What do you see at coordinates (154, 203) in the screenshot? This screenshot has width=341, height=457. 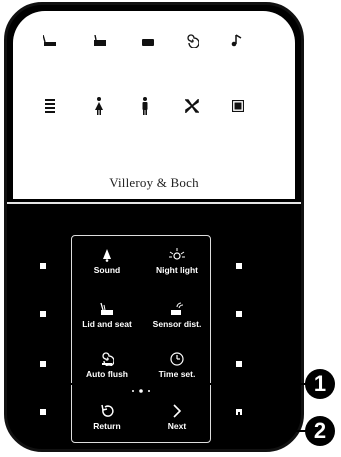 I see `panel-divider` at bounding box center [154, 203].